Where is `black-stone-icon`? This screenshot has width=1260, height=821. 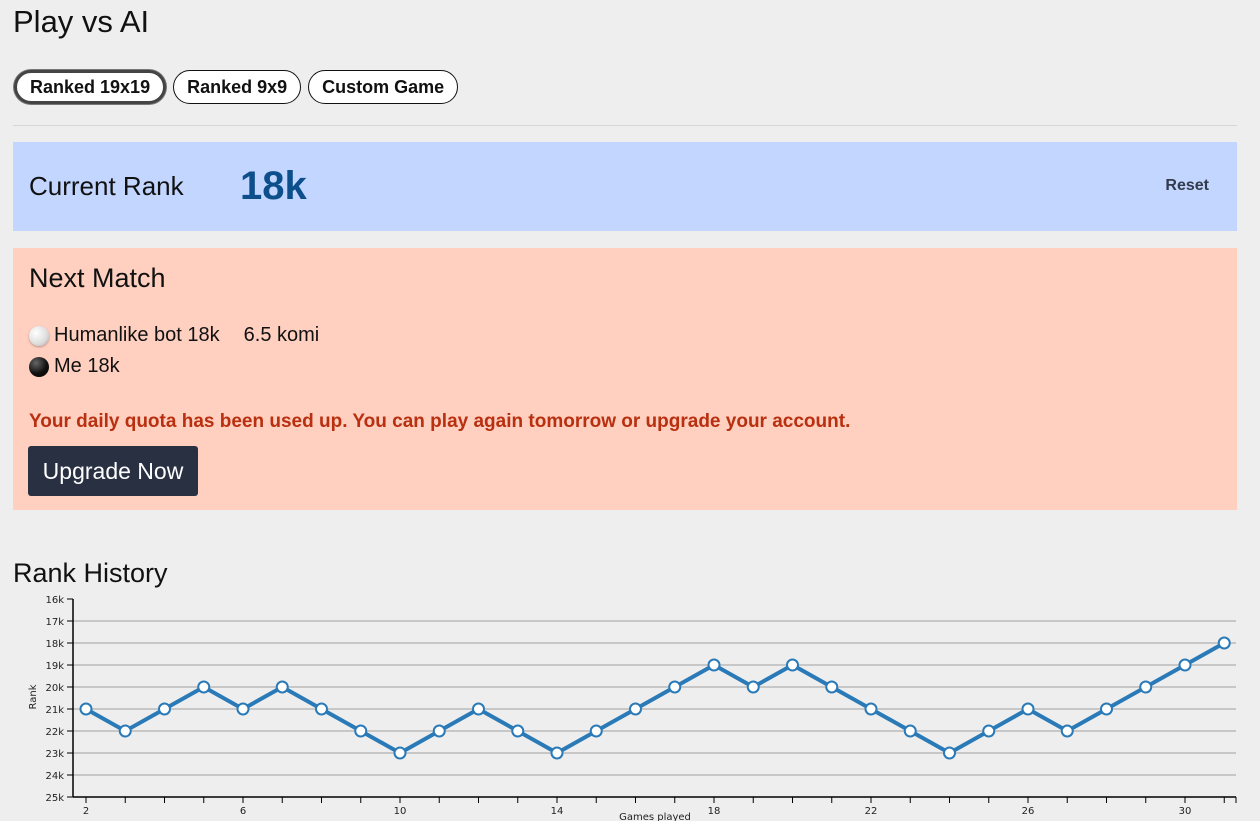 black-stone-icon is located at coordinates (39, 366).